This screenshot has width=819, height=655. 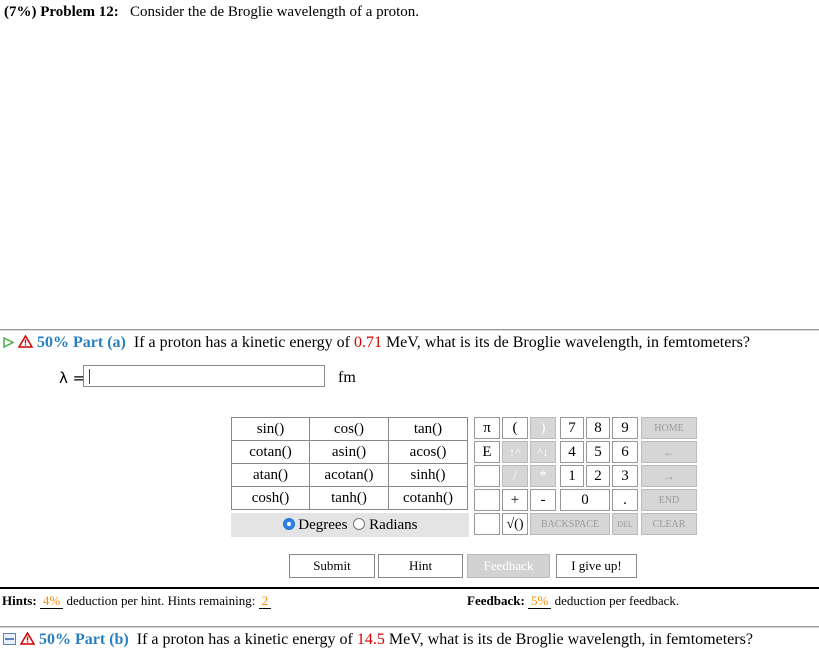 What do you see at coordinates (585, 500) in the screenshot?
I see `digit-0-key: 0` at bounding box center [585, 500].